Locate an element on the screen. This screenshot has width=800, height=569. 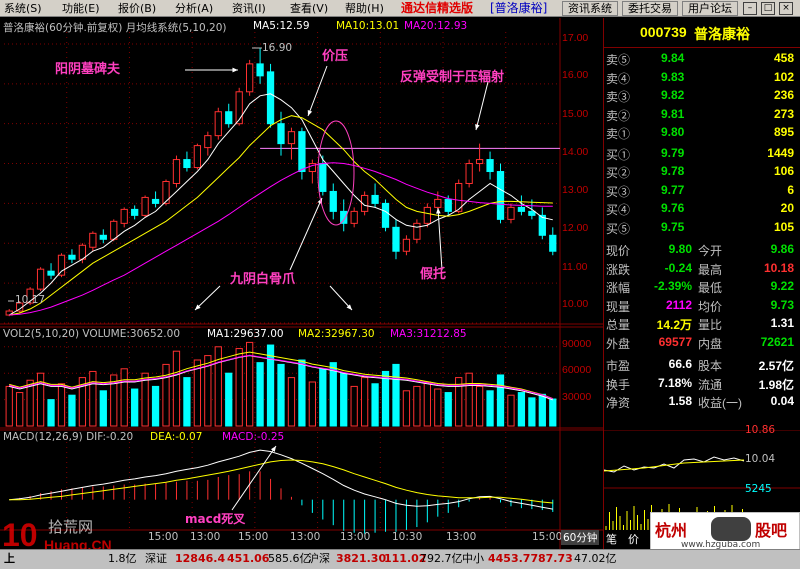
annotation-price-pressure: 价压 is located at coordinates (335, 56).